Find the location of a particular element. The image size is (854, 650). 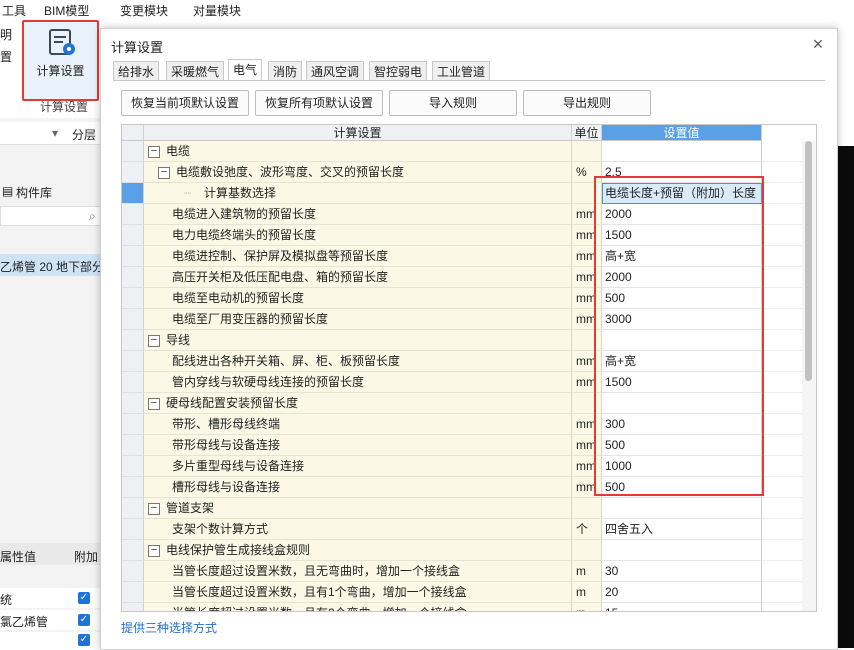

tab-plumbing: 给排水 is located at coordinates (136, 71).